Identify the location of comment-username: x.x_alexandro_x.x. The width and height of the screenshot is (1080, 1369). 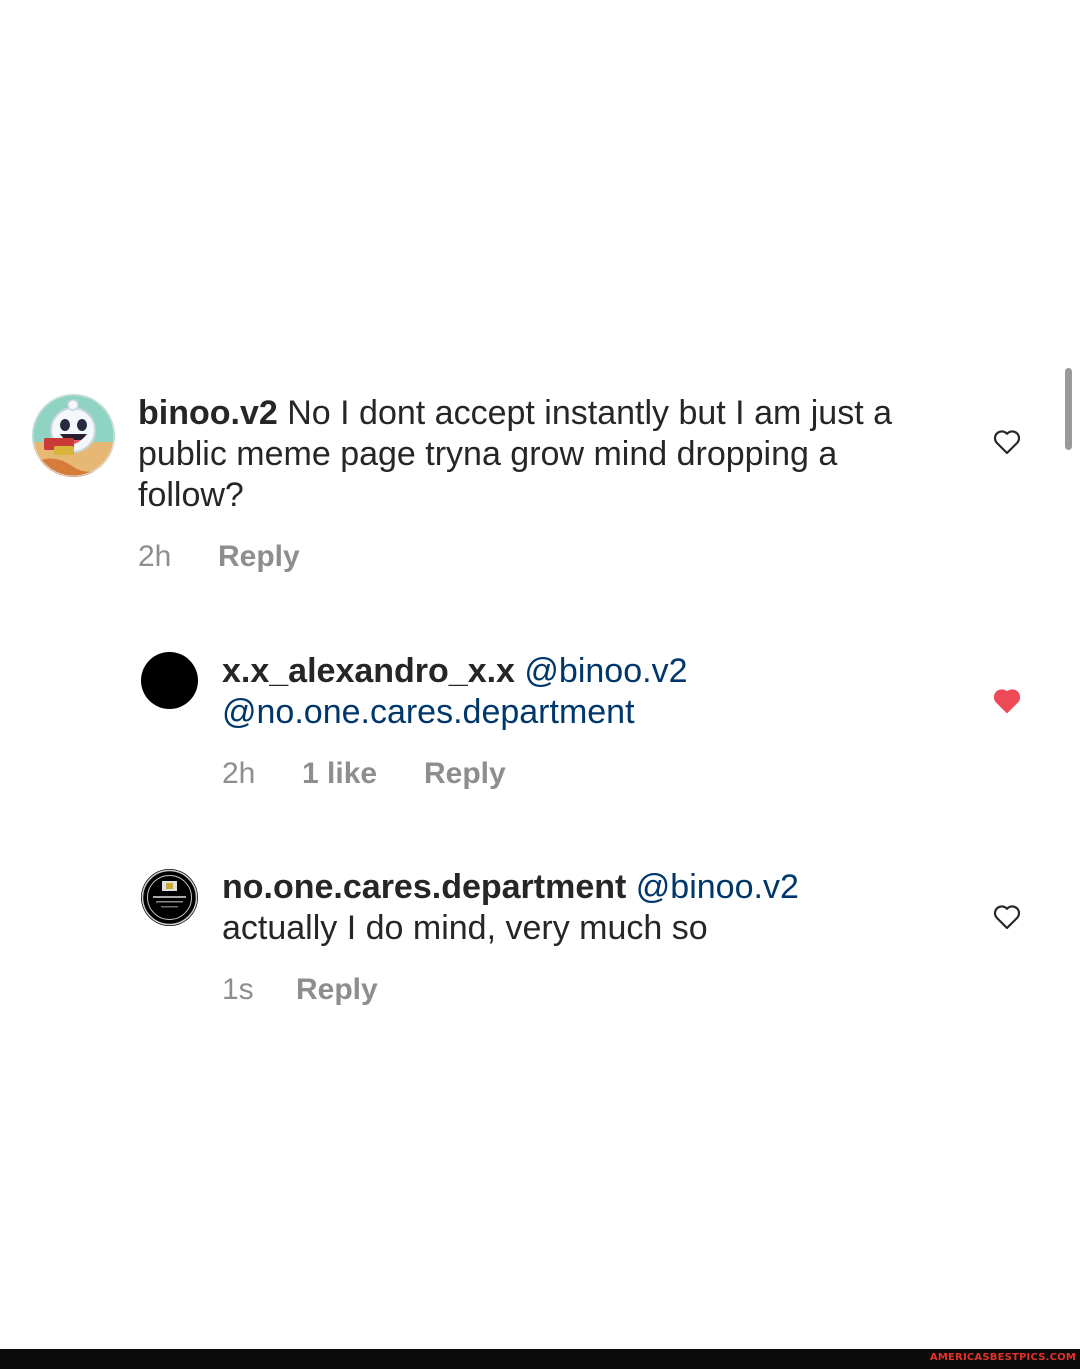
(368, 671).